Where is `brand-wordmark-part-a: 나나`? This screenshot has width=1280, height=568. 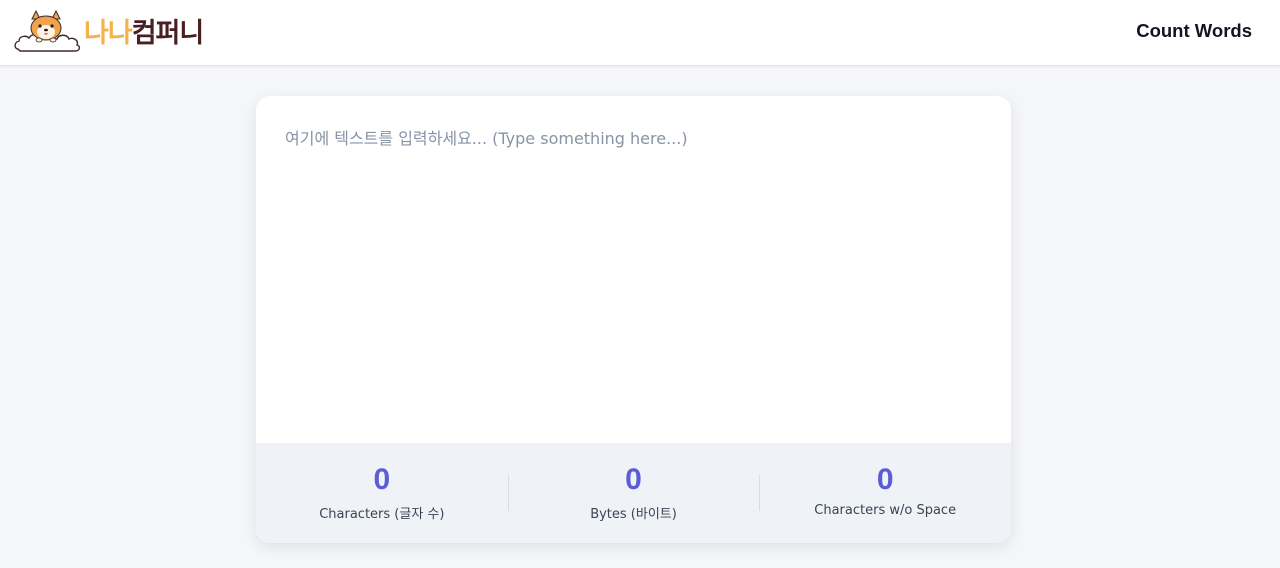 brand-wordmark-part-a: 나나 is located at coordinates (108, 33).